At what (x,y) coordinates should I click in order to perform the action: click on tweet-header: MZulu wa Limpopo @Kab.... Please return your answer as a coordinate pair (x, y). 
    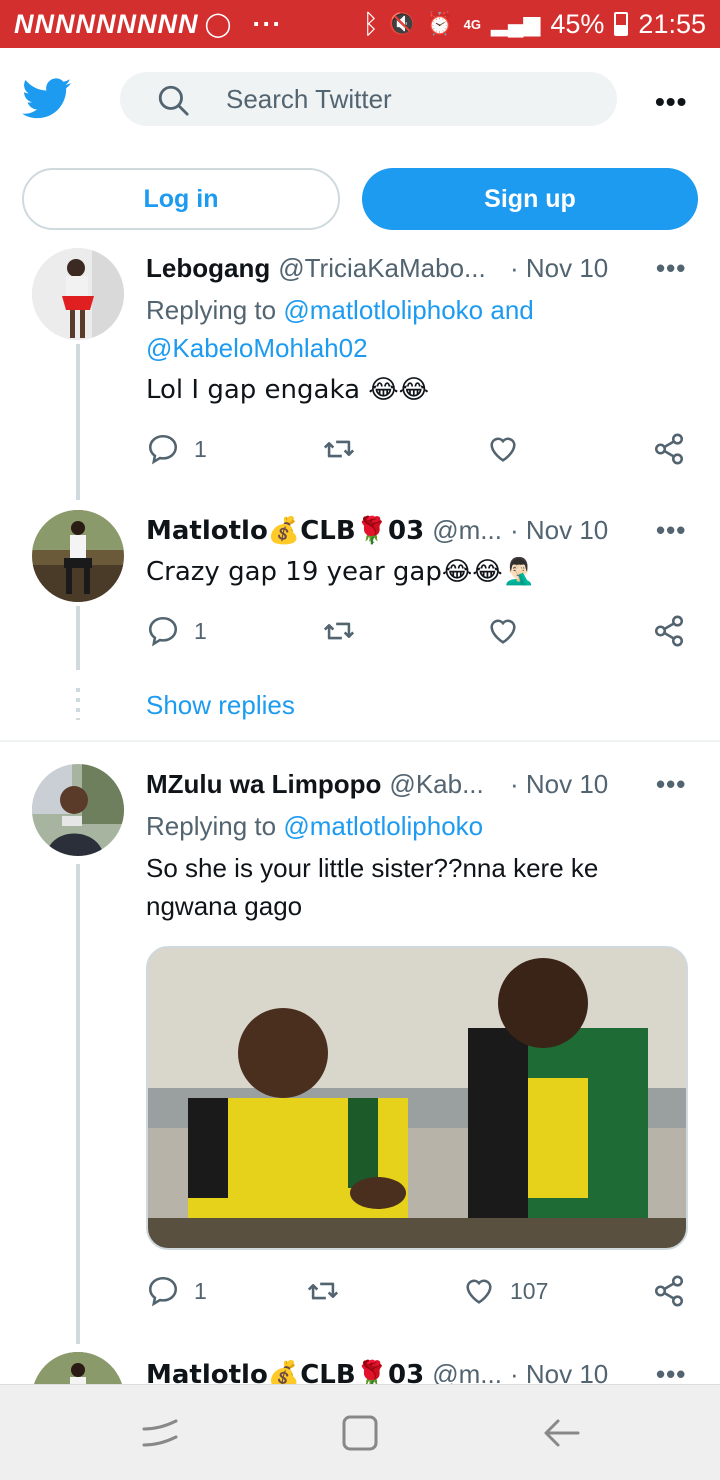
    Looking at the image, I should click on (315, 784).